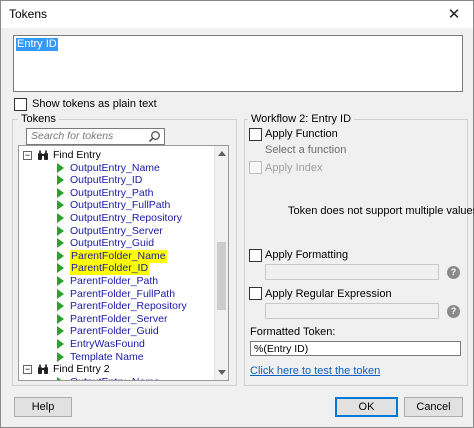 The height and width of the screenshot is (428, 474). What do you see at coordinates (72, 136) in the screenshot?
I see `search-placeholder: Search for tokens` at bounding box center [72, 136].